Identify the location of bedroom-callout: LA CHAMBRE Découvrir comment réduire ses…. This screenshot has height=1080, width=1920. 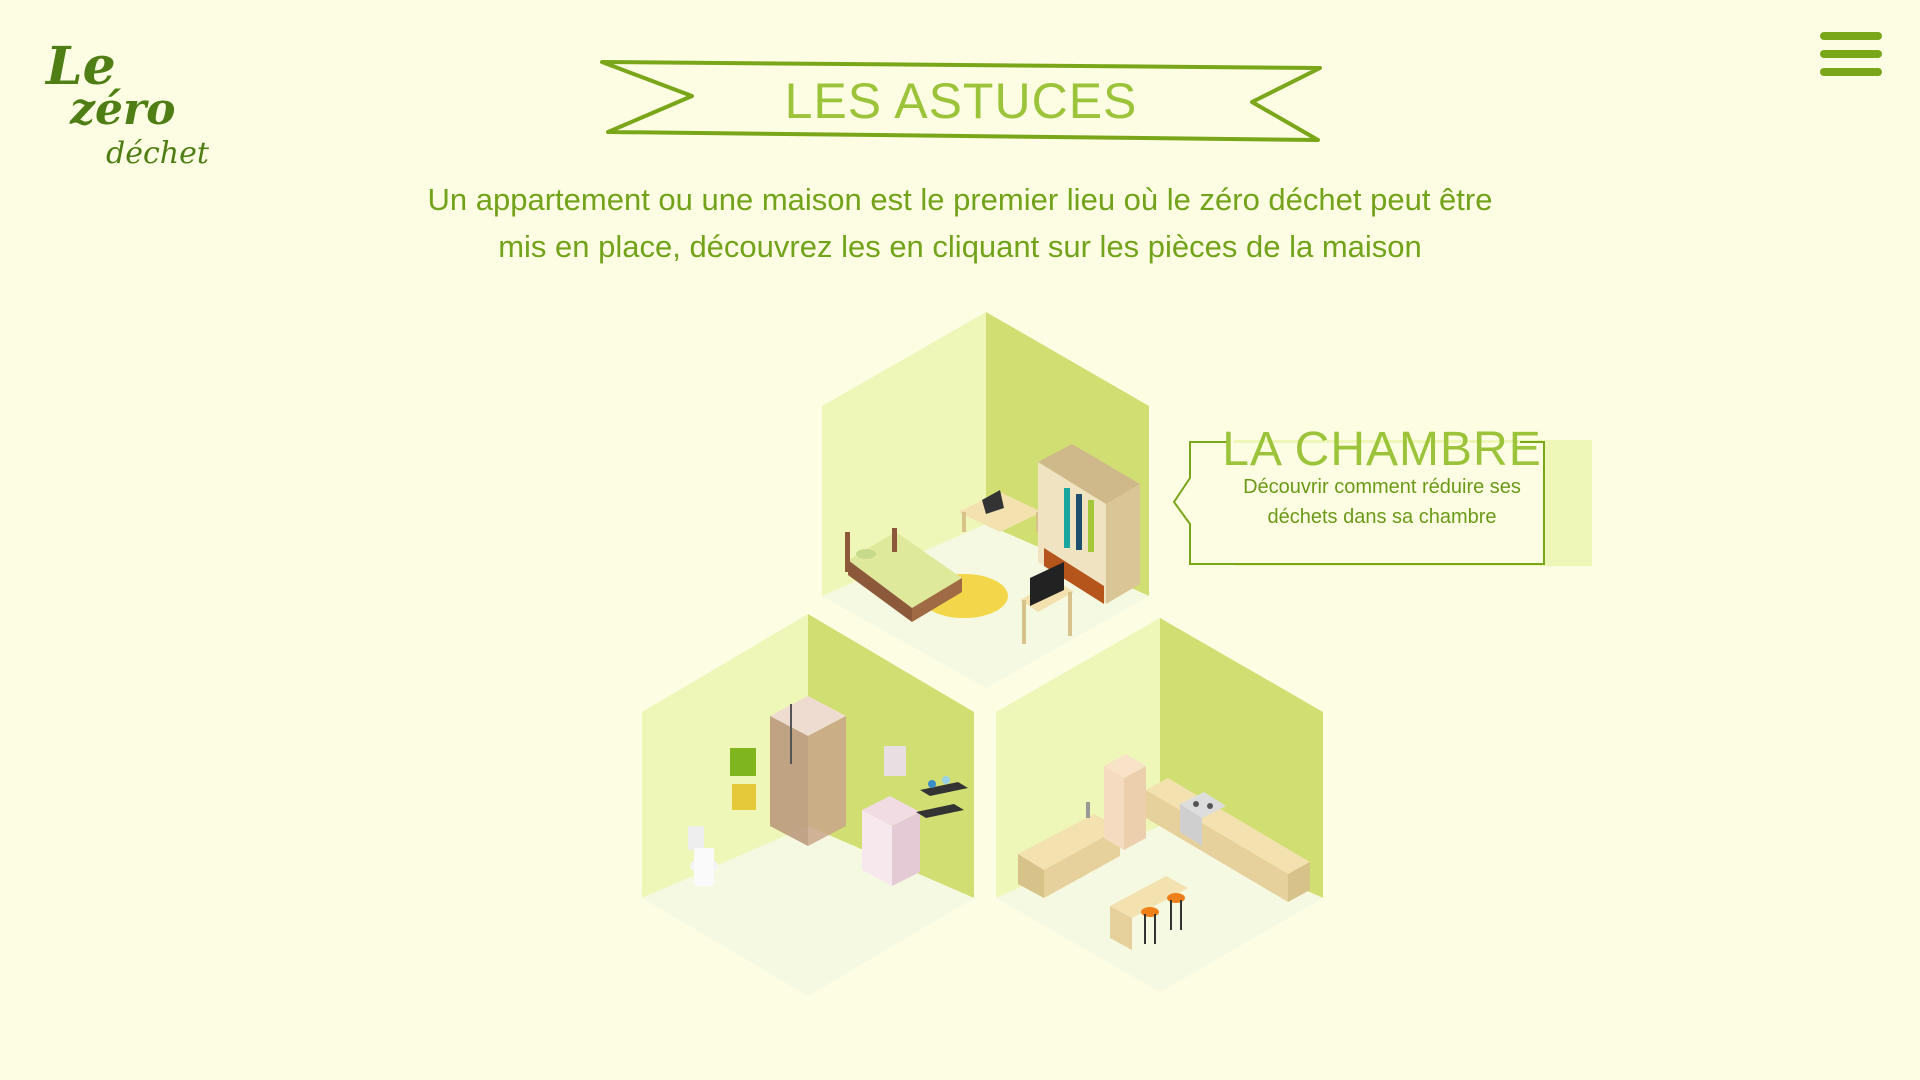
(1382, 497).